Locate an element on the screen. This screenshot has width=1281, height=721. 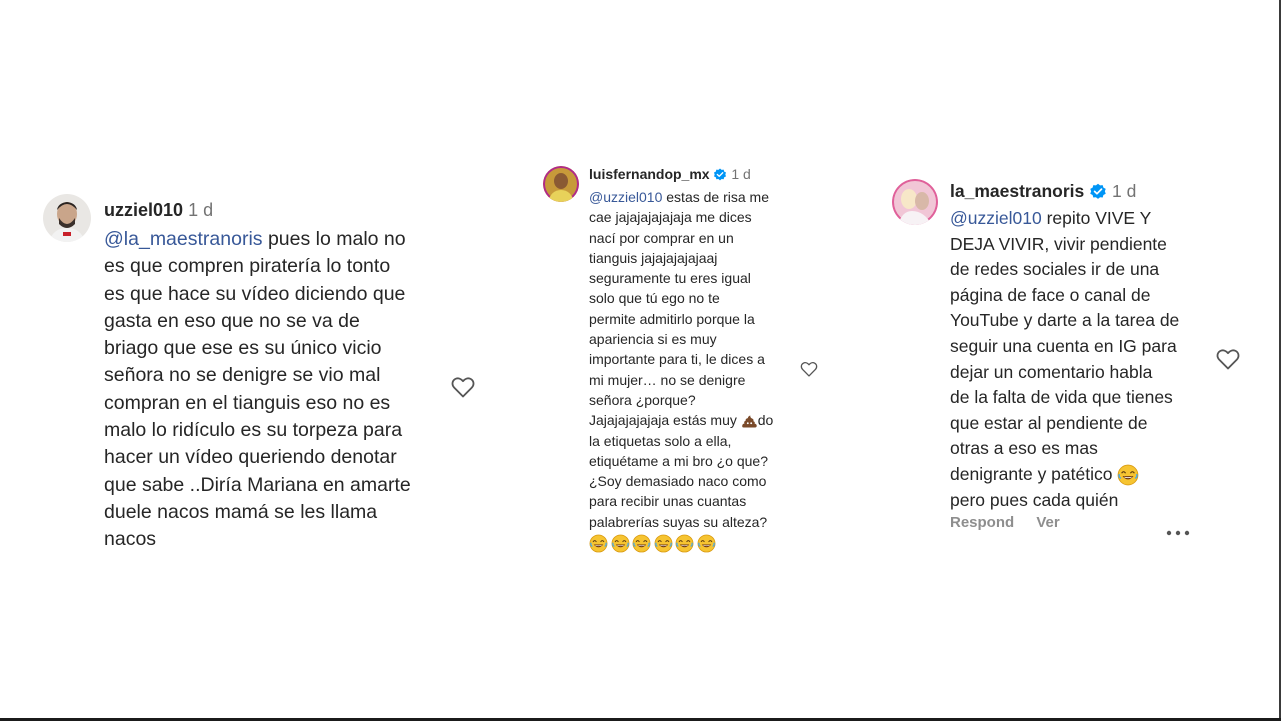
text-line: @la_maestranoris pues lo malo no is located at coordinates (255, 239).